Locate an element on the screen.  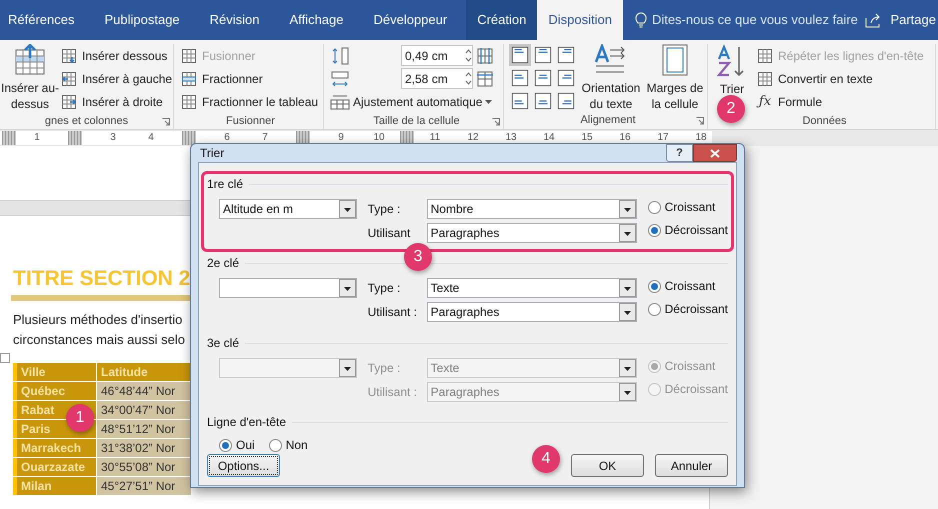
table-cell: 45°27’51” Nor is located at coordinates (144, 486).